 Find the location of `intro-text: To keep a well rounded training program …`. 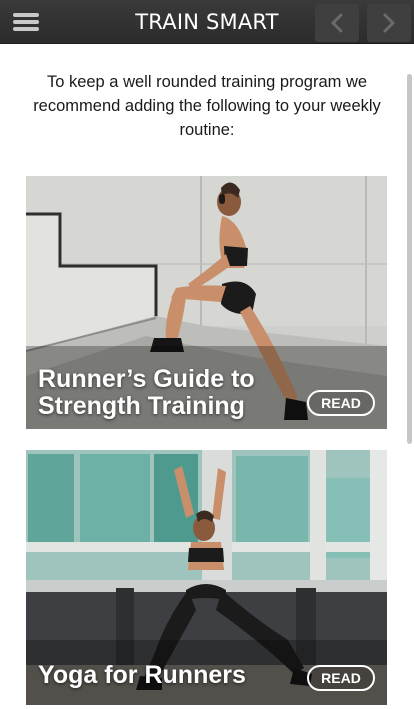

intro-text: To keep a well rounded training program … is located at coordinates (207, 106).